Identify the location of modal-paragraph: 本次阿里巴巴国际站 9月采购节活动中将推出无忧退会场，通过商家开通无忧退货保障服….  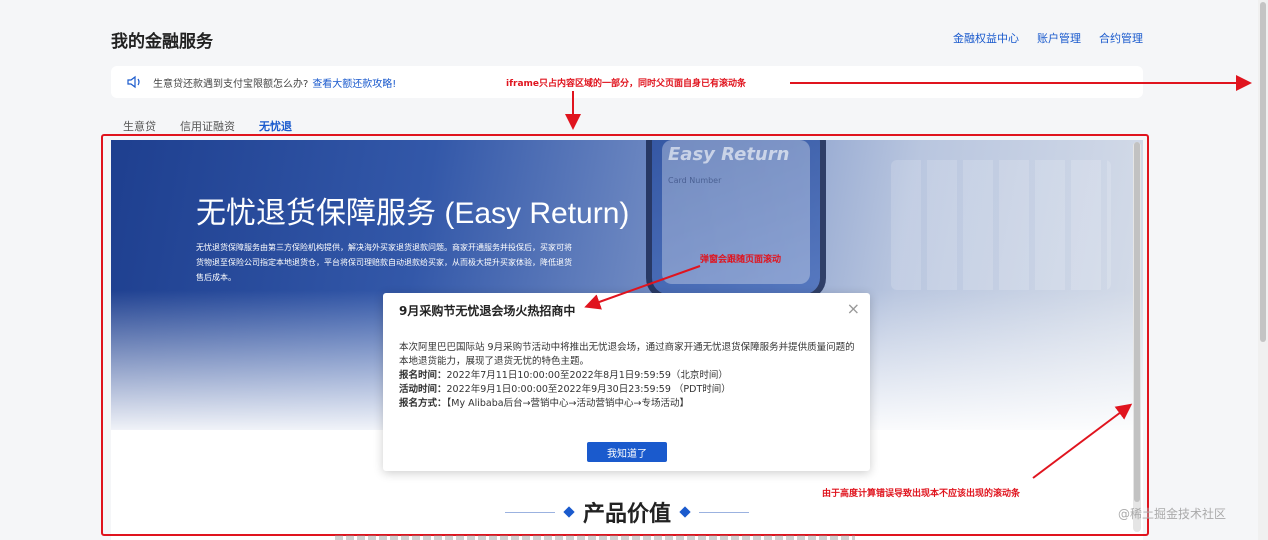
(627, 354).